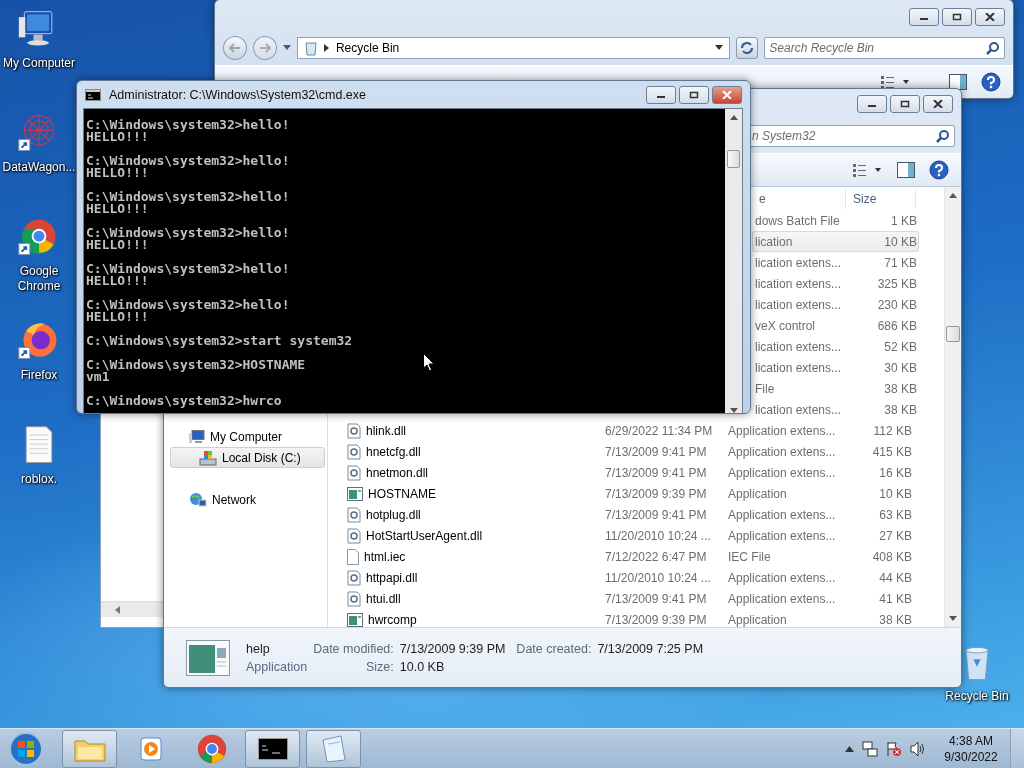 The height and width of the screenshot is (768, 1024). I want to click on file-name: hnetcfg.dll, so click(393, 451).